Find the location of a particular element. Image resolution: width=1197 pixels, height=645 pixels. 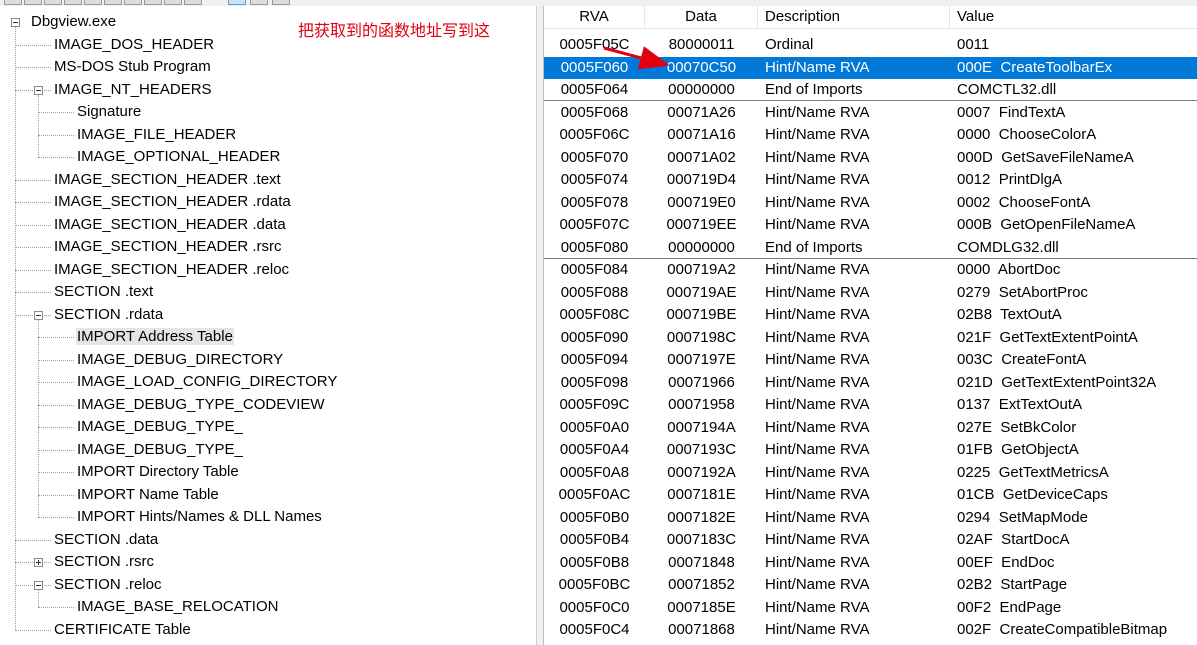

column-header-data: Data is located at coordinates (701, 17).